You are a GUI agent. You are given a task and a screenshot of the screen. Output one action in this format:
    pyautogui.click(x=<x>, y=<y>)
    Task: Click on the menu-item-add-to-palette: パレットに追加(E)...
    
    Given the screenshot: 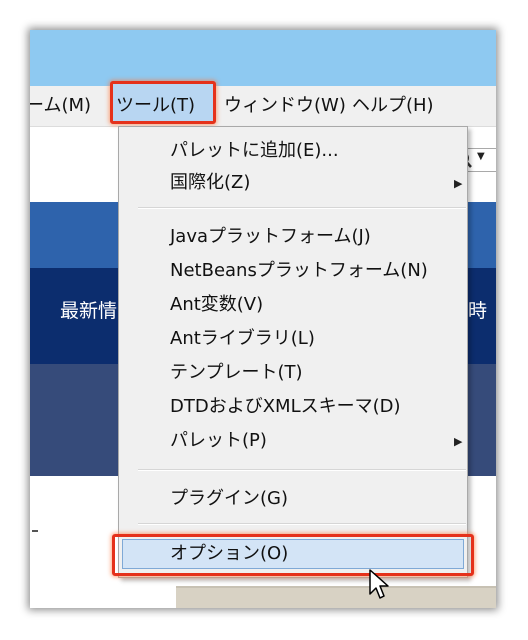 What is the action you would take?
    pyautogui.click(x=254, y=151)
    